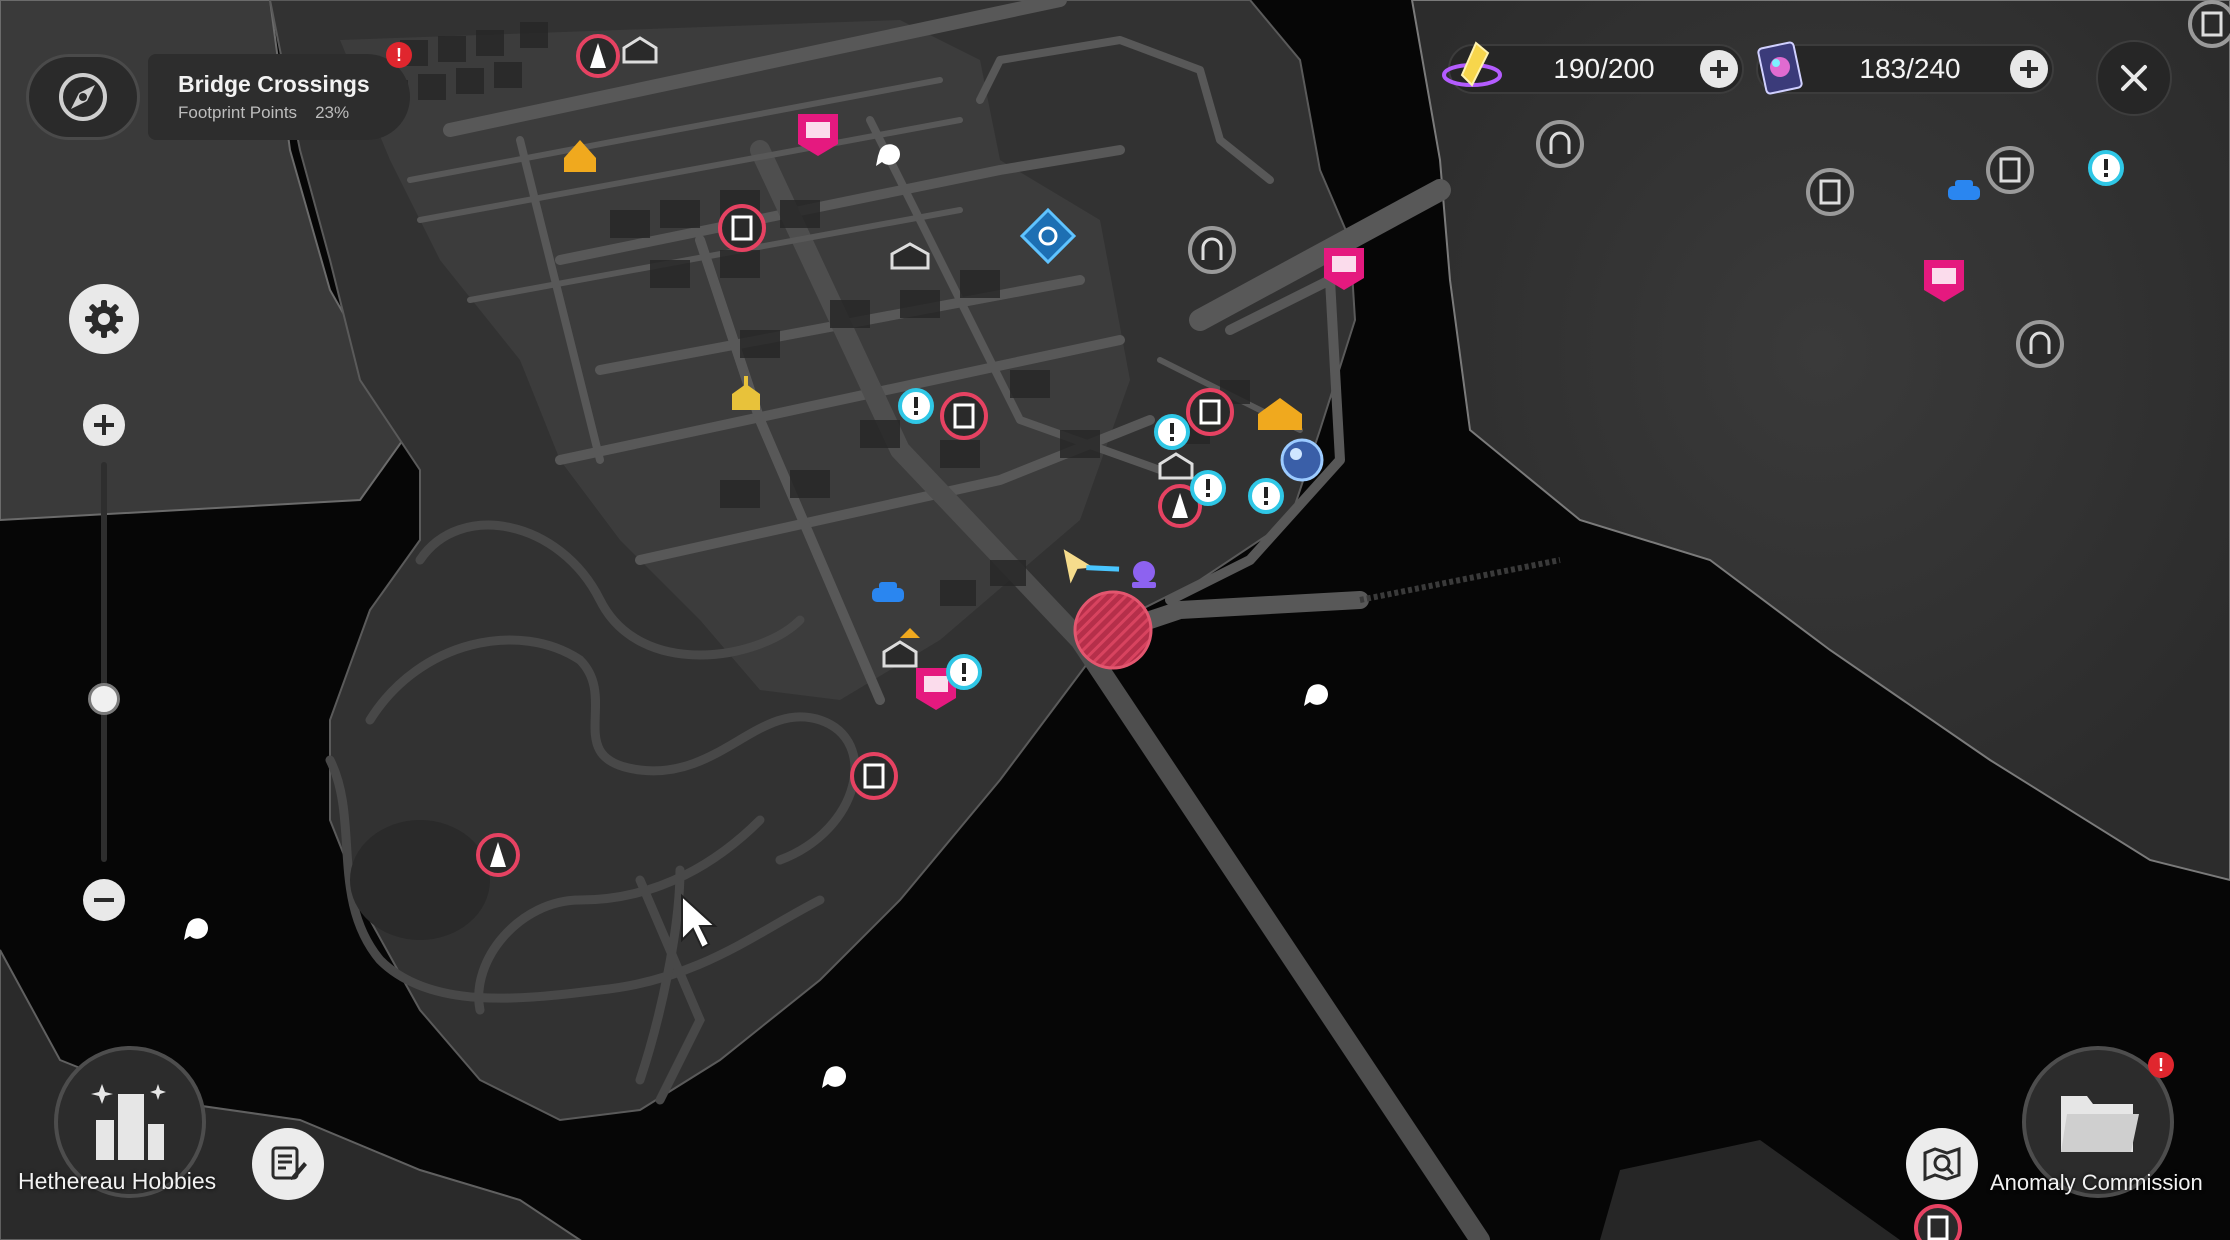 Image resolution: width=2230 pixels, height=1240 pixels. I want to click on footprint-points: Footprint Points 23%, so click(279, 113).